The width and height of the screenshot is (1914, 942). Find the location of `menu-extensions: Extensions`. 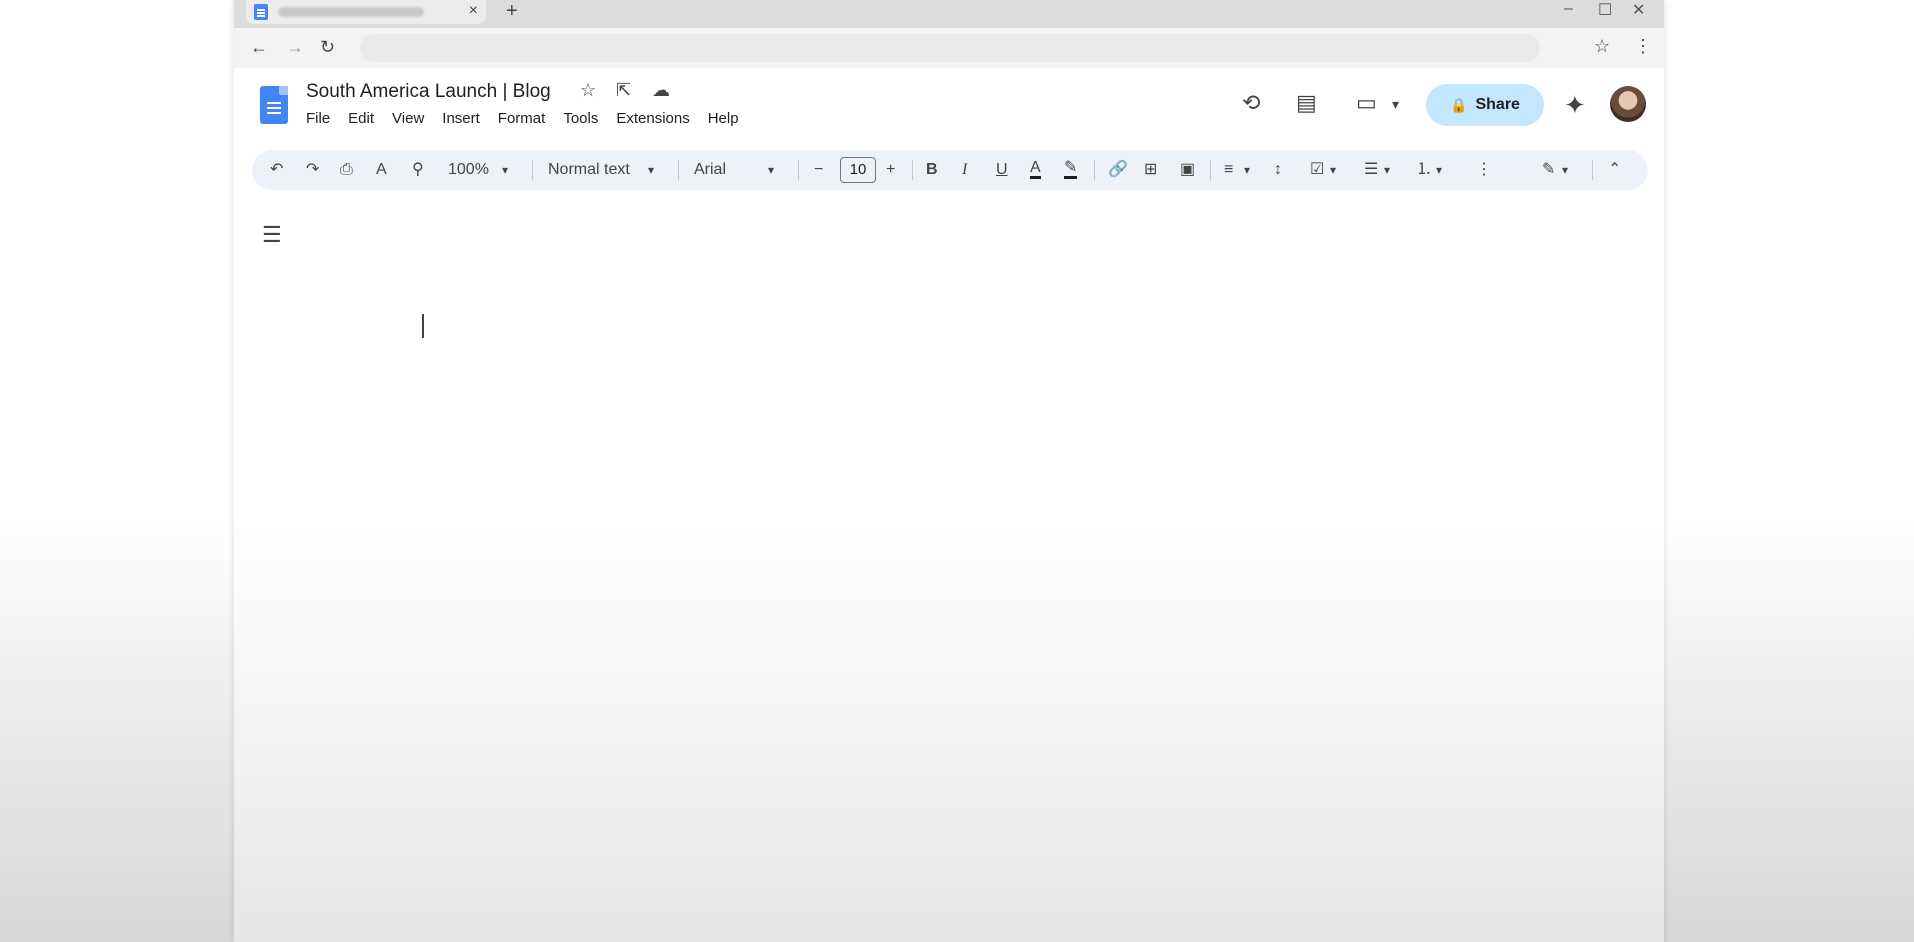

menu-extensions: Extensions is located at coordinates (652, 118).